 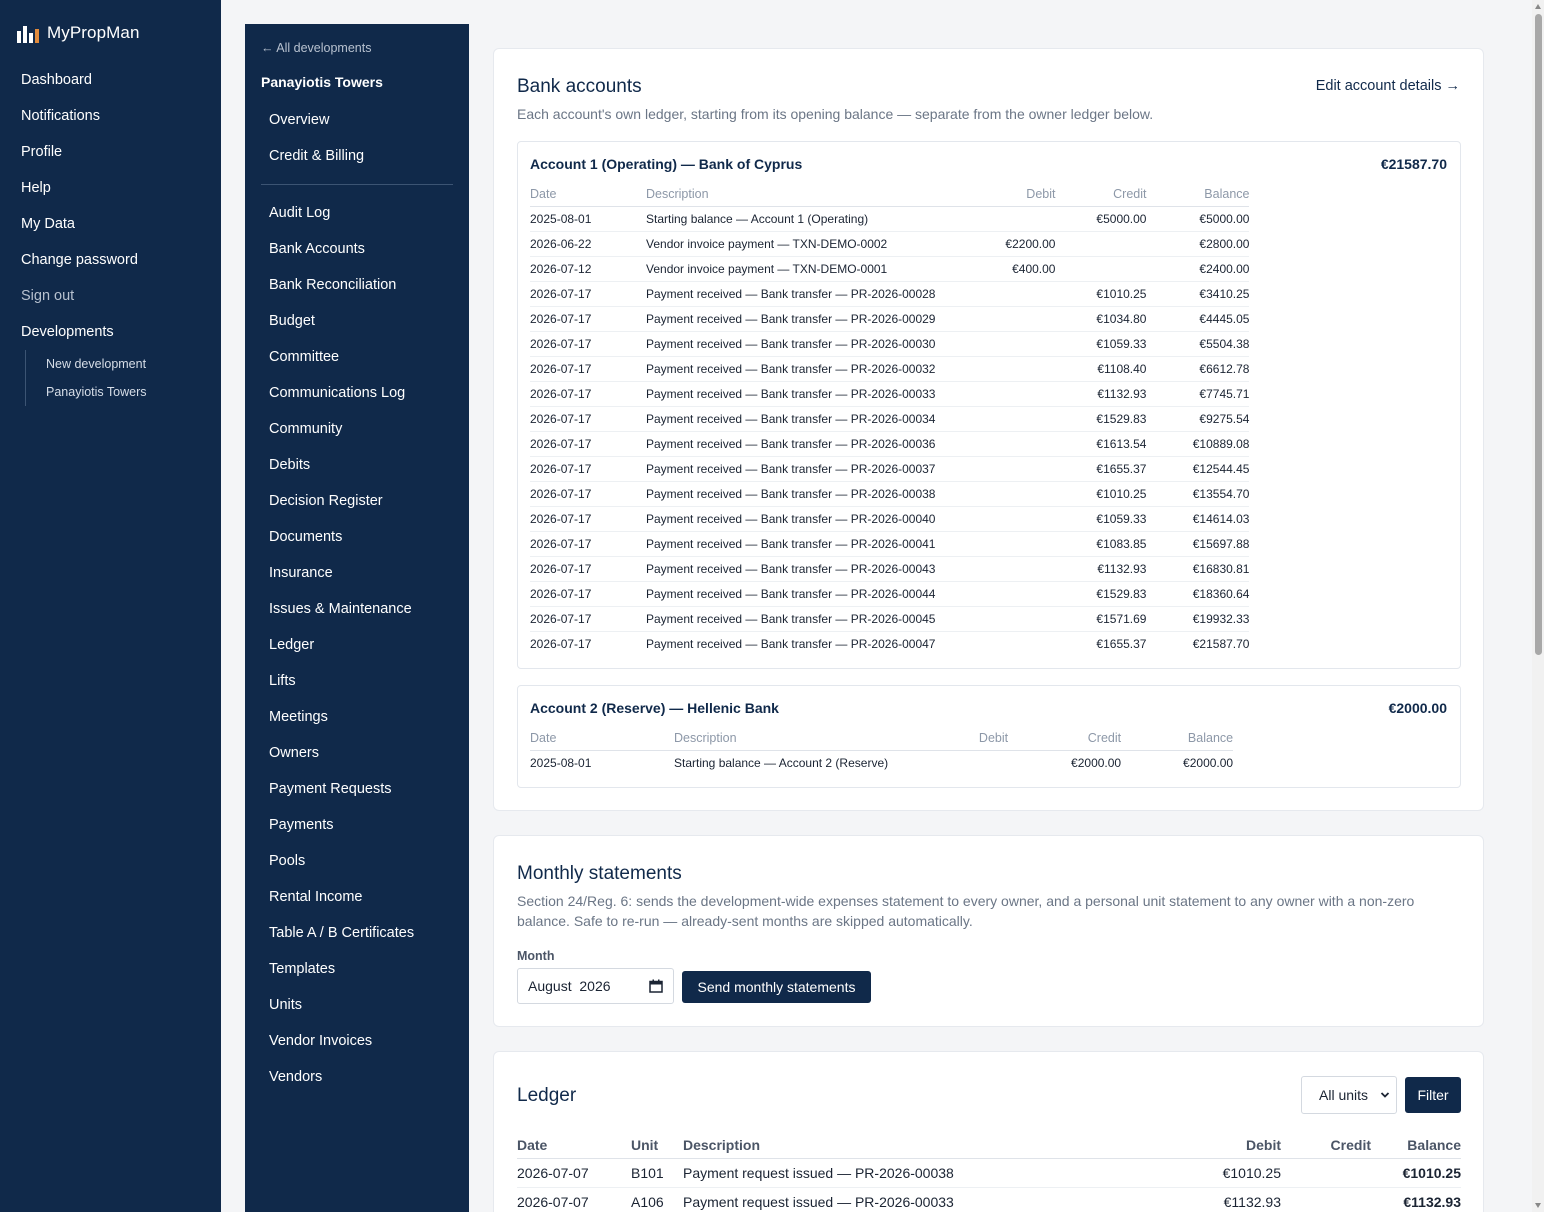 I want to click on dev-nav-credit-billing: Credit & Billing, so click(x=364, y=156).